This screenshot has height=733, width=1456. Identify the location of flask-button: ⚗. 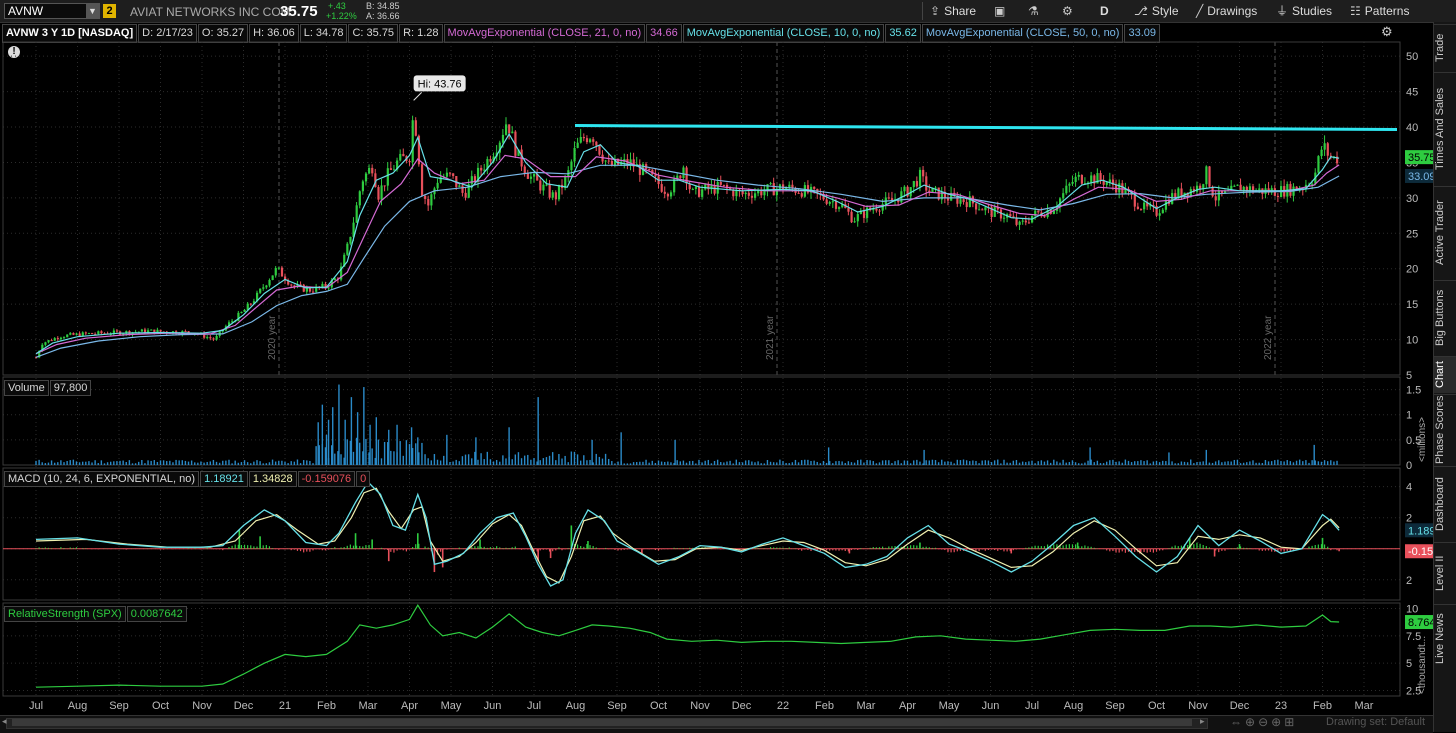
(1035, 11).